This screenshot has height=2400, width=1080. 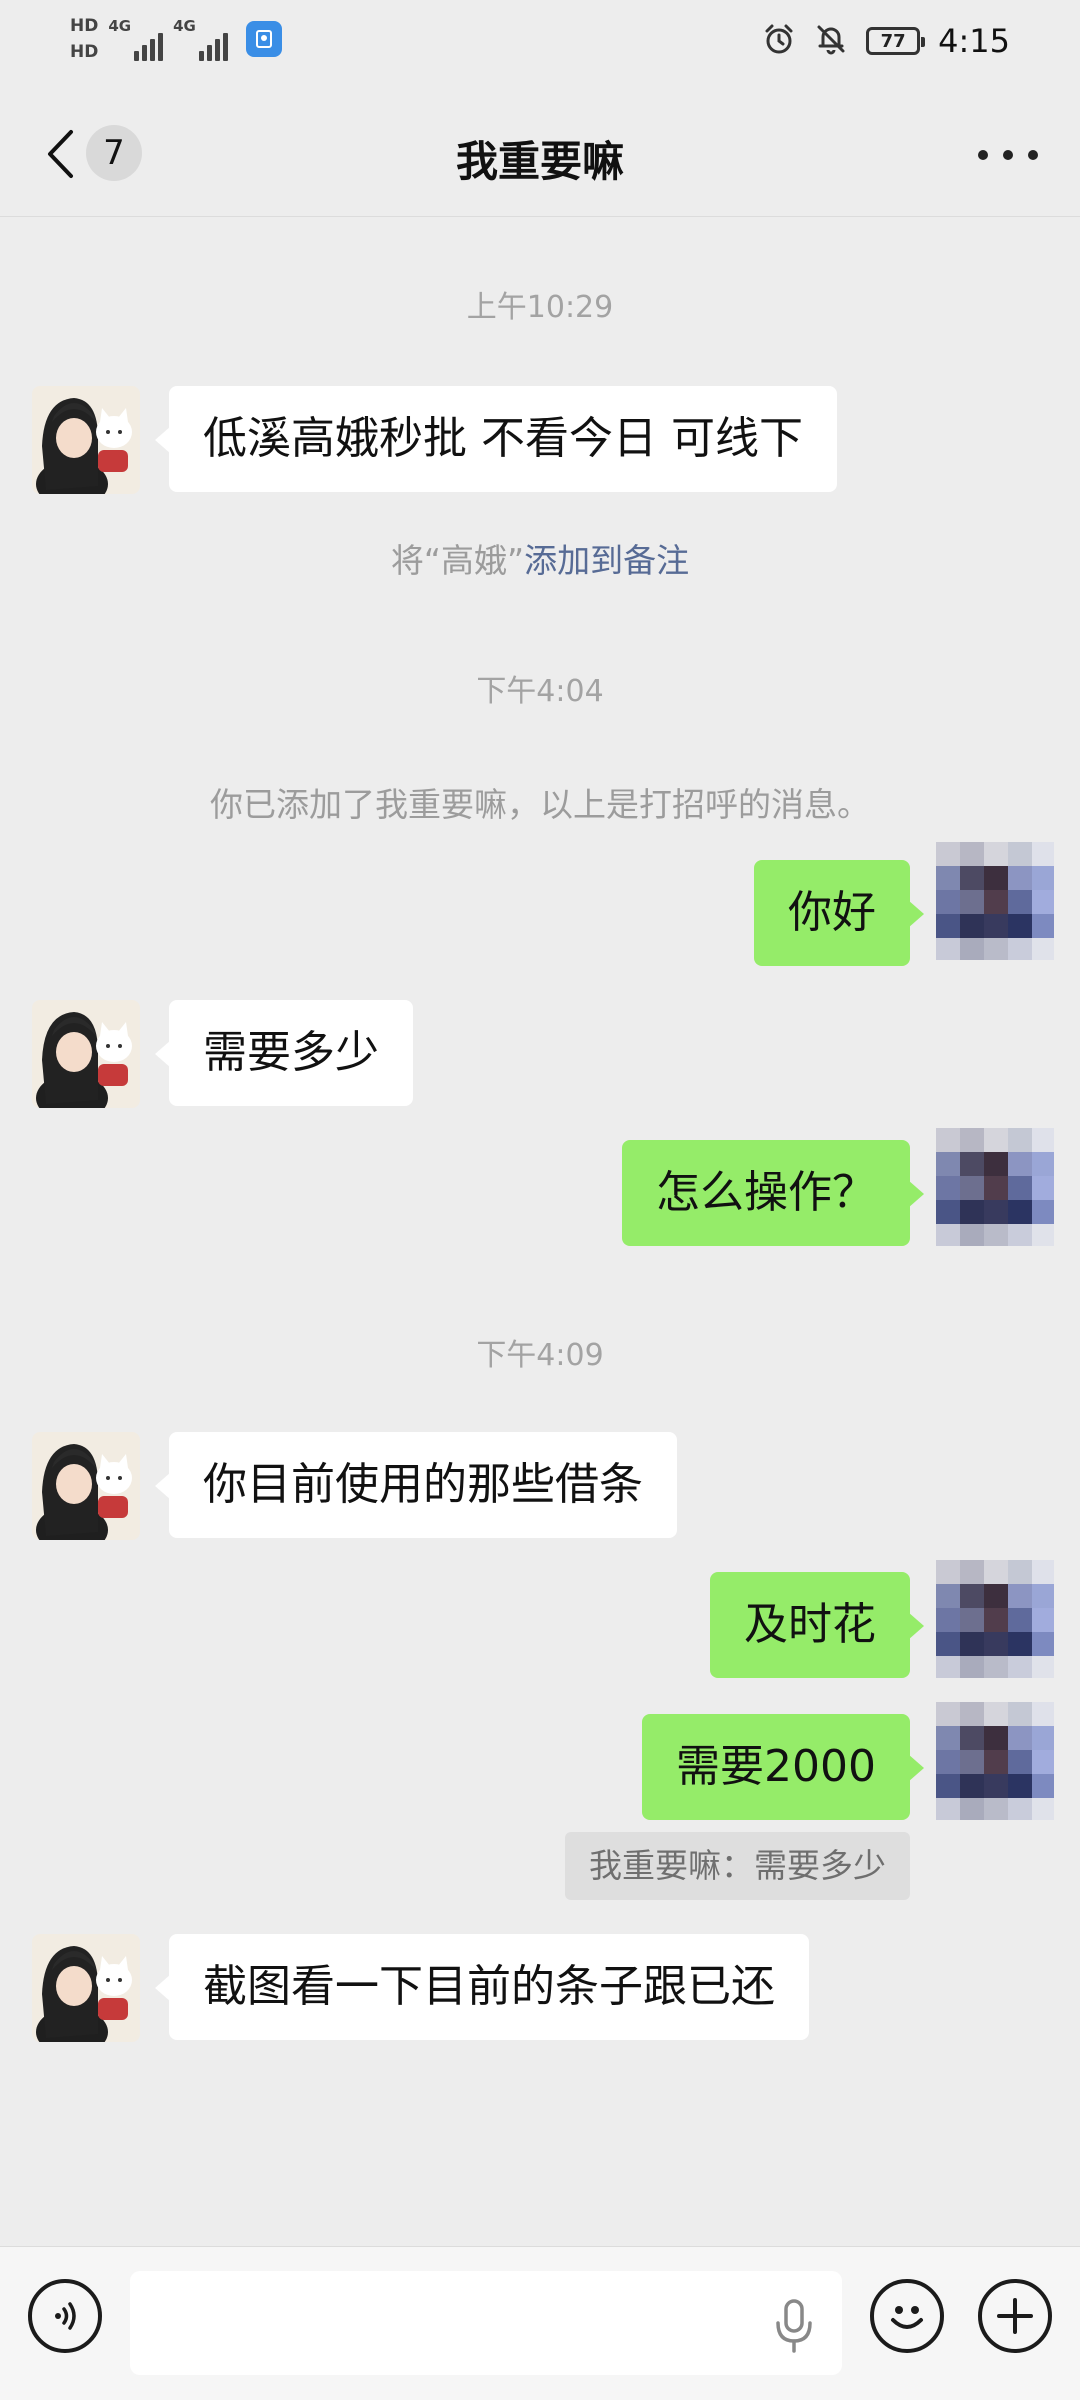 I want to click on chevron-left-icon, so click(x=60, y=154).